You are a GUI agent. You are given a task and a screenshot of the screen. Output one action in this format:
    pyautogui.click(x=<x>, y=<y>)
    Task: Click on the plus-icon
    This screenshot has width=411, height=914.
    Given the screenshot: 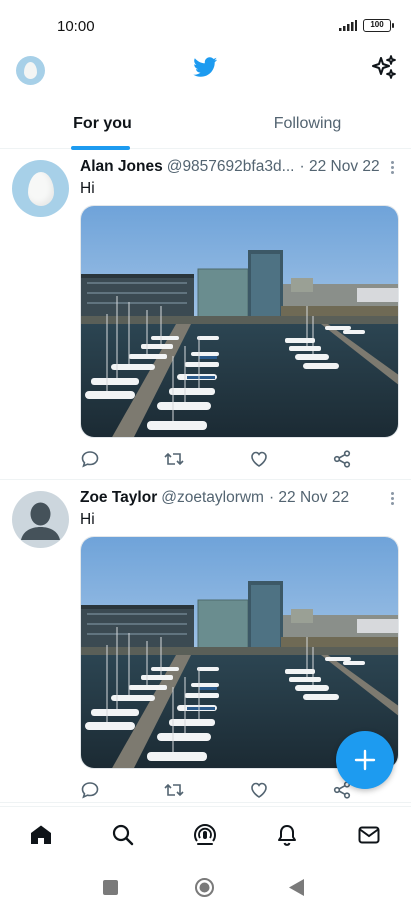 What is the action you would take?
    pyautogui.click(x=365, y=760)
    